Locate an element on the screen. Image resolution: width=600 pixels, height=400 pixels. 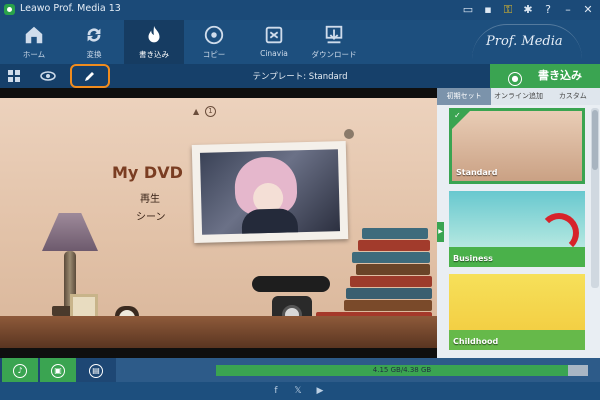
nav-convert-label: 変換 is located at coordinates (94, 54).